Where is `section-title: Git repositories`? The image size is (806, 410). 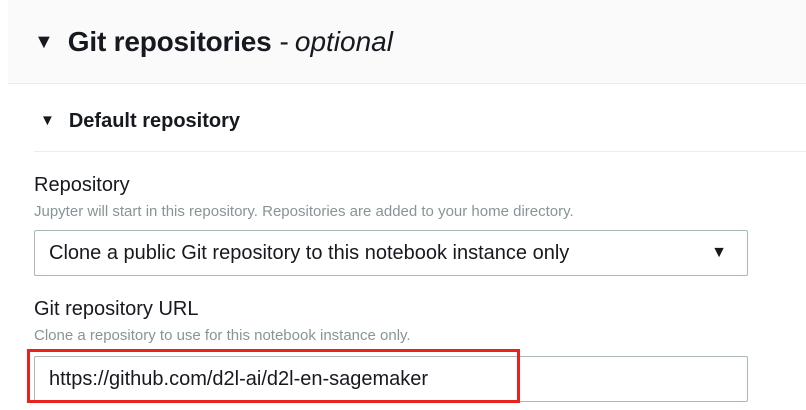
section-title: Git repositories is located at coordinates (169, 41).